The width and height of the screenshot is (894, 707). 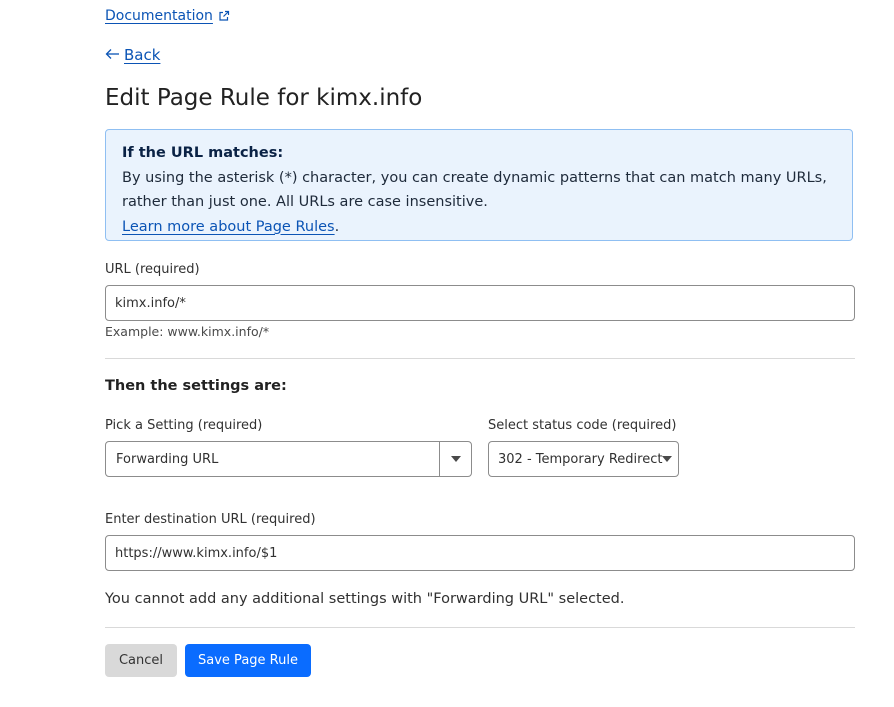 I want to click on external-link-icon, so click(x=224, y=16).